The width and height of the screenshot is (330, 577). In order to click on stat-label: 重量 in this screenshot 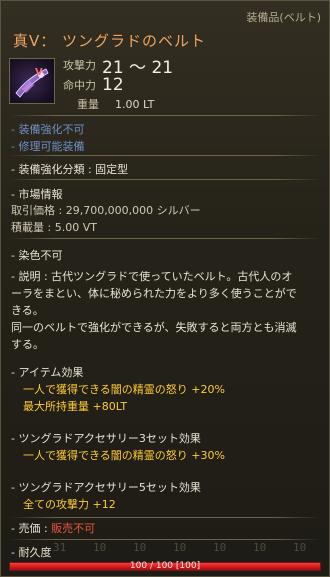, I will do `click(88, 104)`.